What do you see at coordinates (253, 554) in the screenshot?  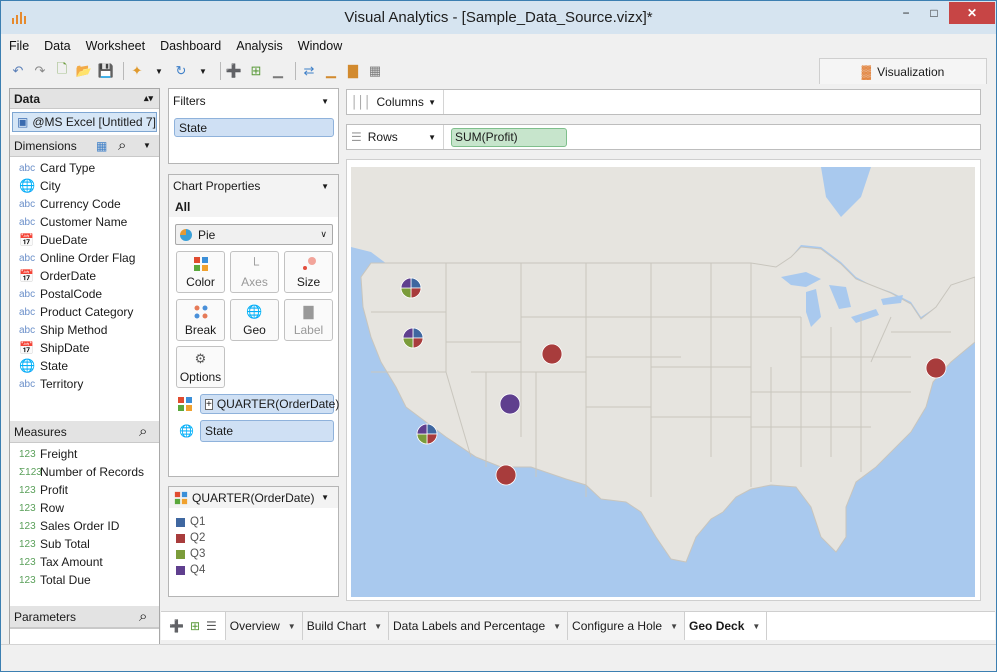 I see `legend-item: Q3` at bounding box center [253, 554].